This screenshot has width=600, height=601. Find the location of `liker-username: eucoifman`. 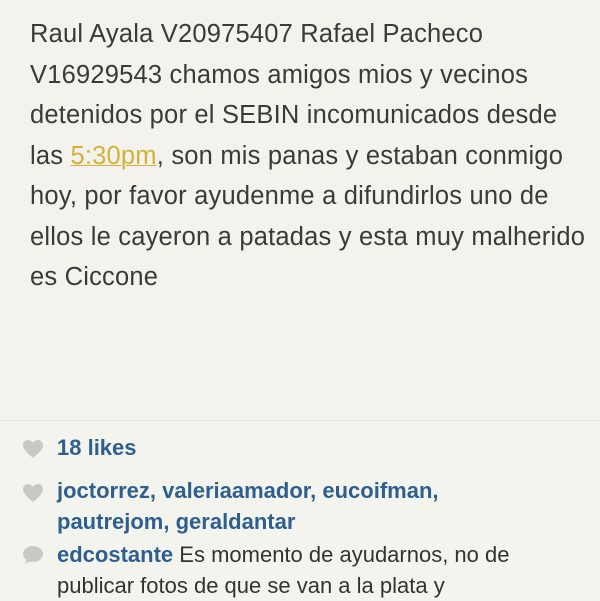

liker-username: eucoifman is located at coordinates (377, 490).